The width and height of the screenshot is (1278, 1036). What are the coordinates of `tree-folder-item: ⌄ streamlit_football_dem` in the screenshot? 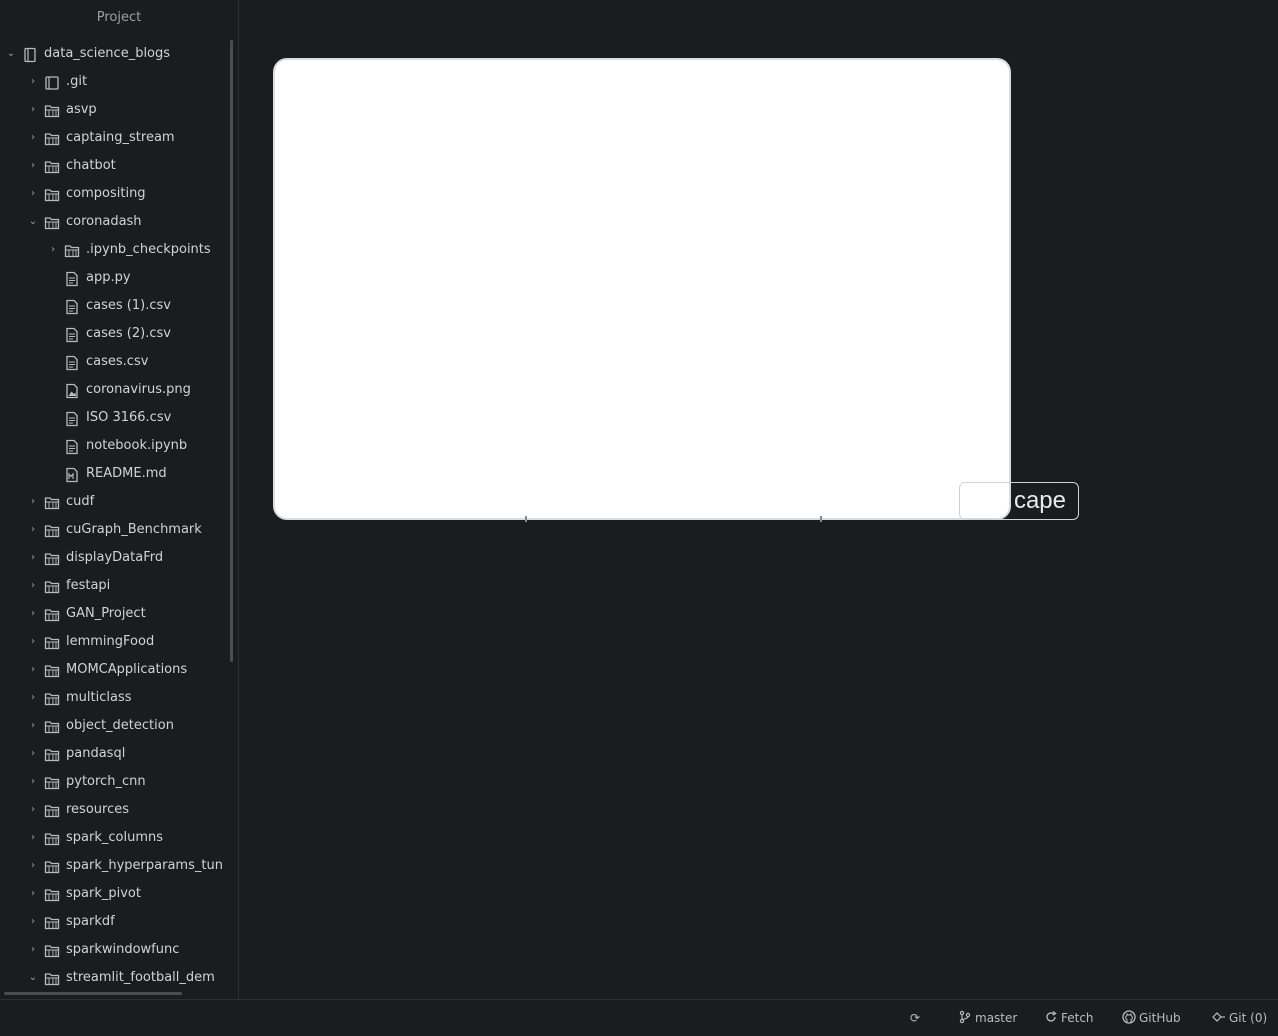 It's located at (116, 978).